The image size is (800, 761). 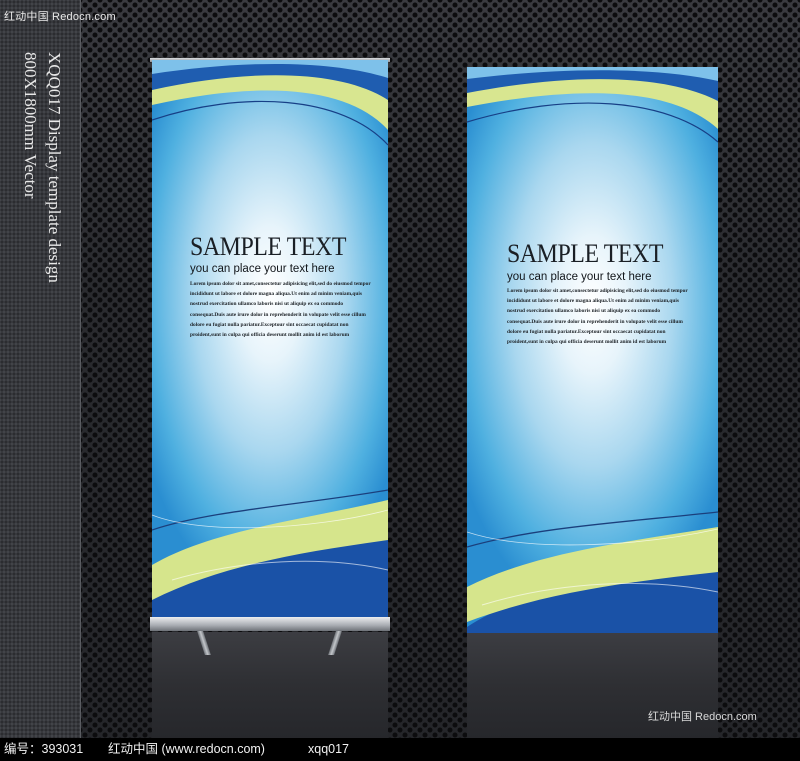 I want to click on footer-code: xqq017, so click(x=329, y=749).